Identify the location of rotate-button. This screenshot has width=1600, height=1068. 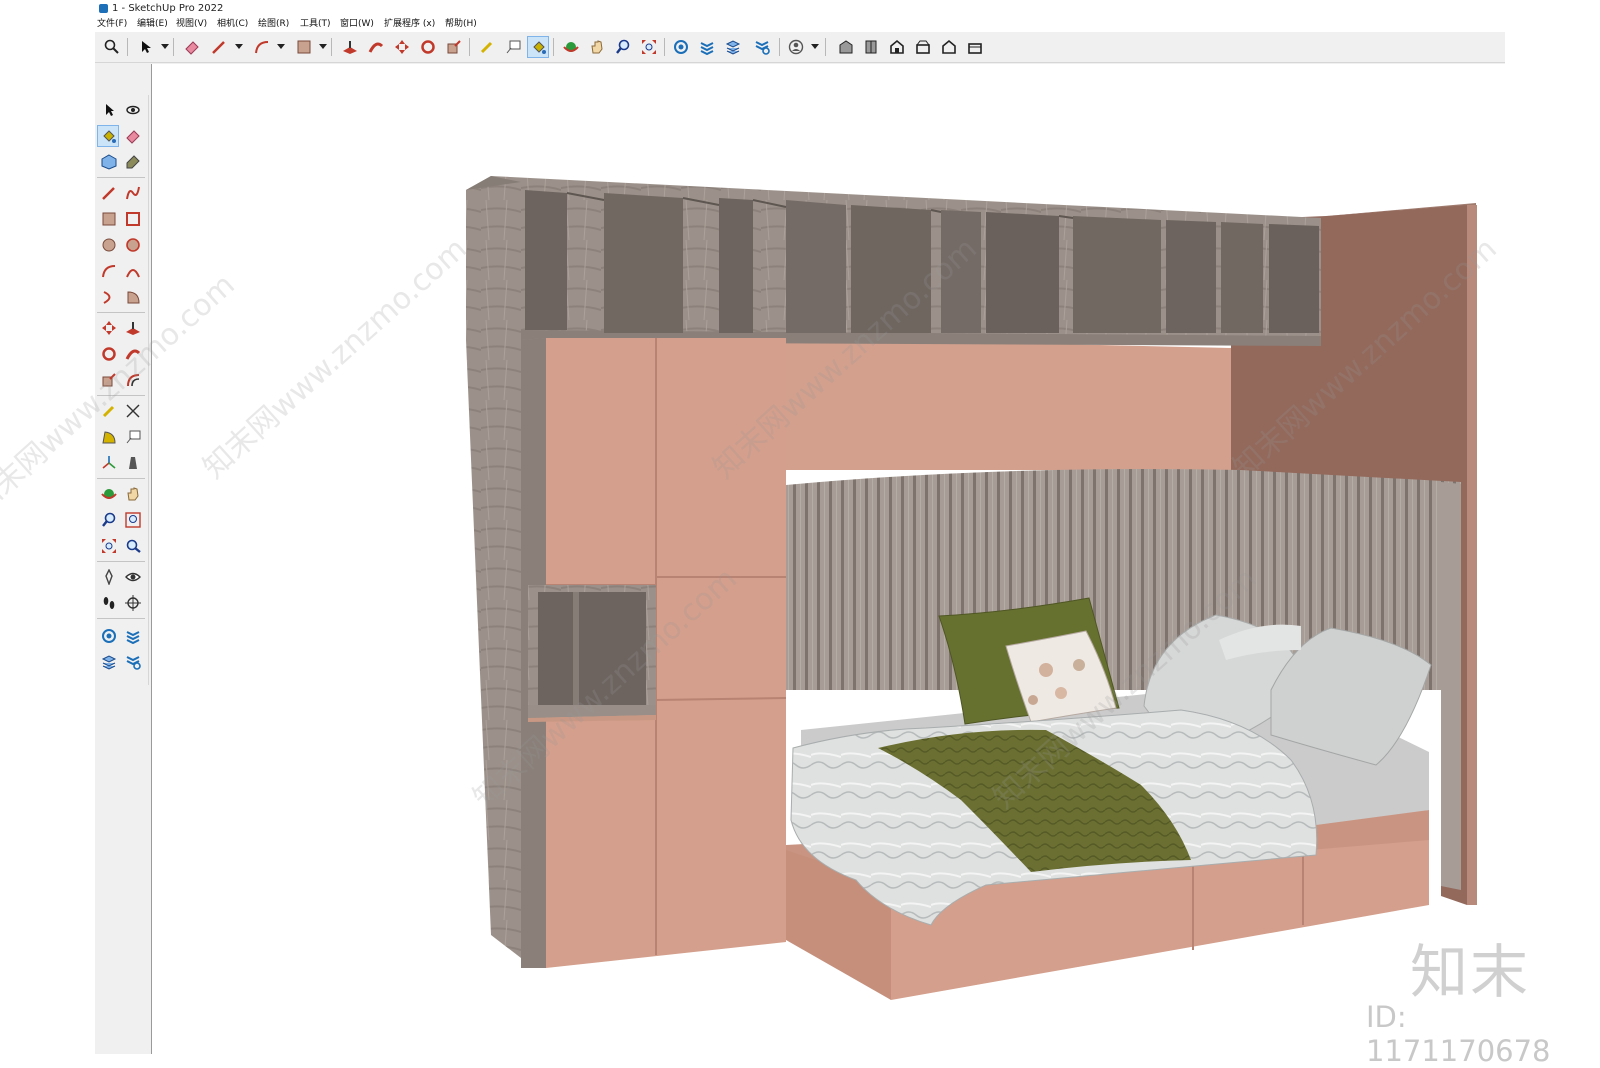
(428, 47).